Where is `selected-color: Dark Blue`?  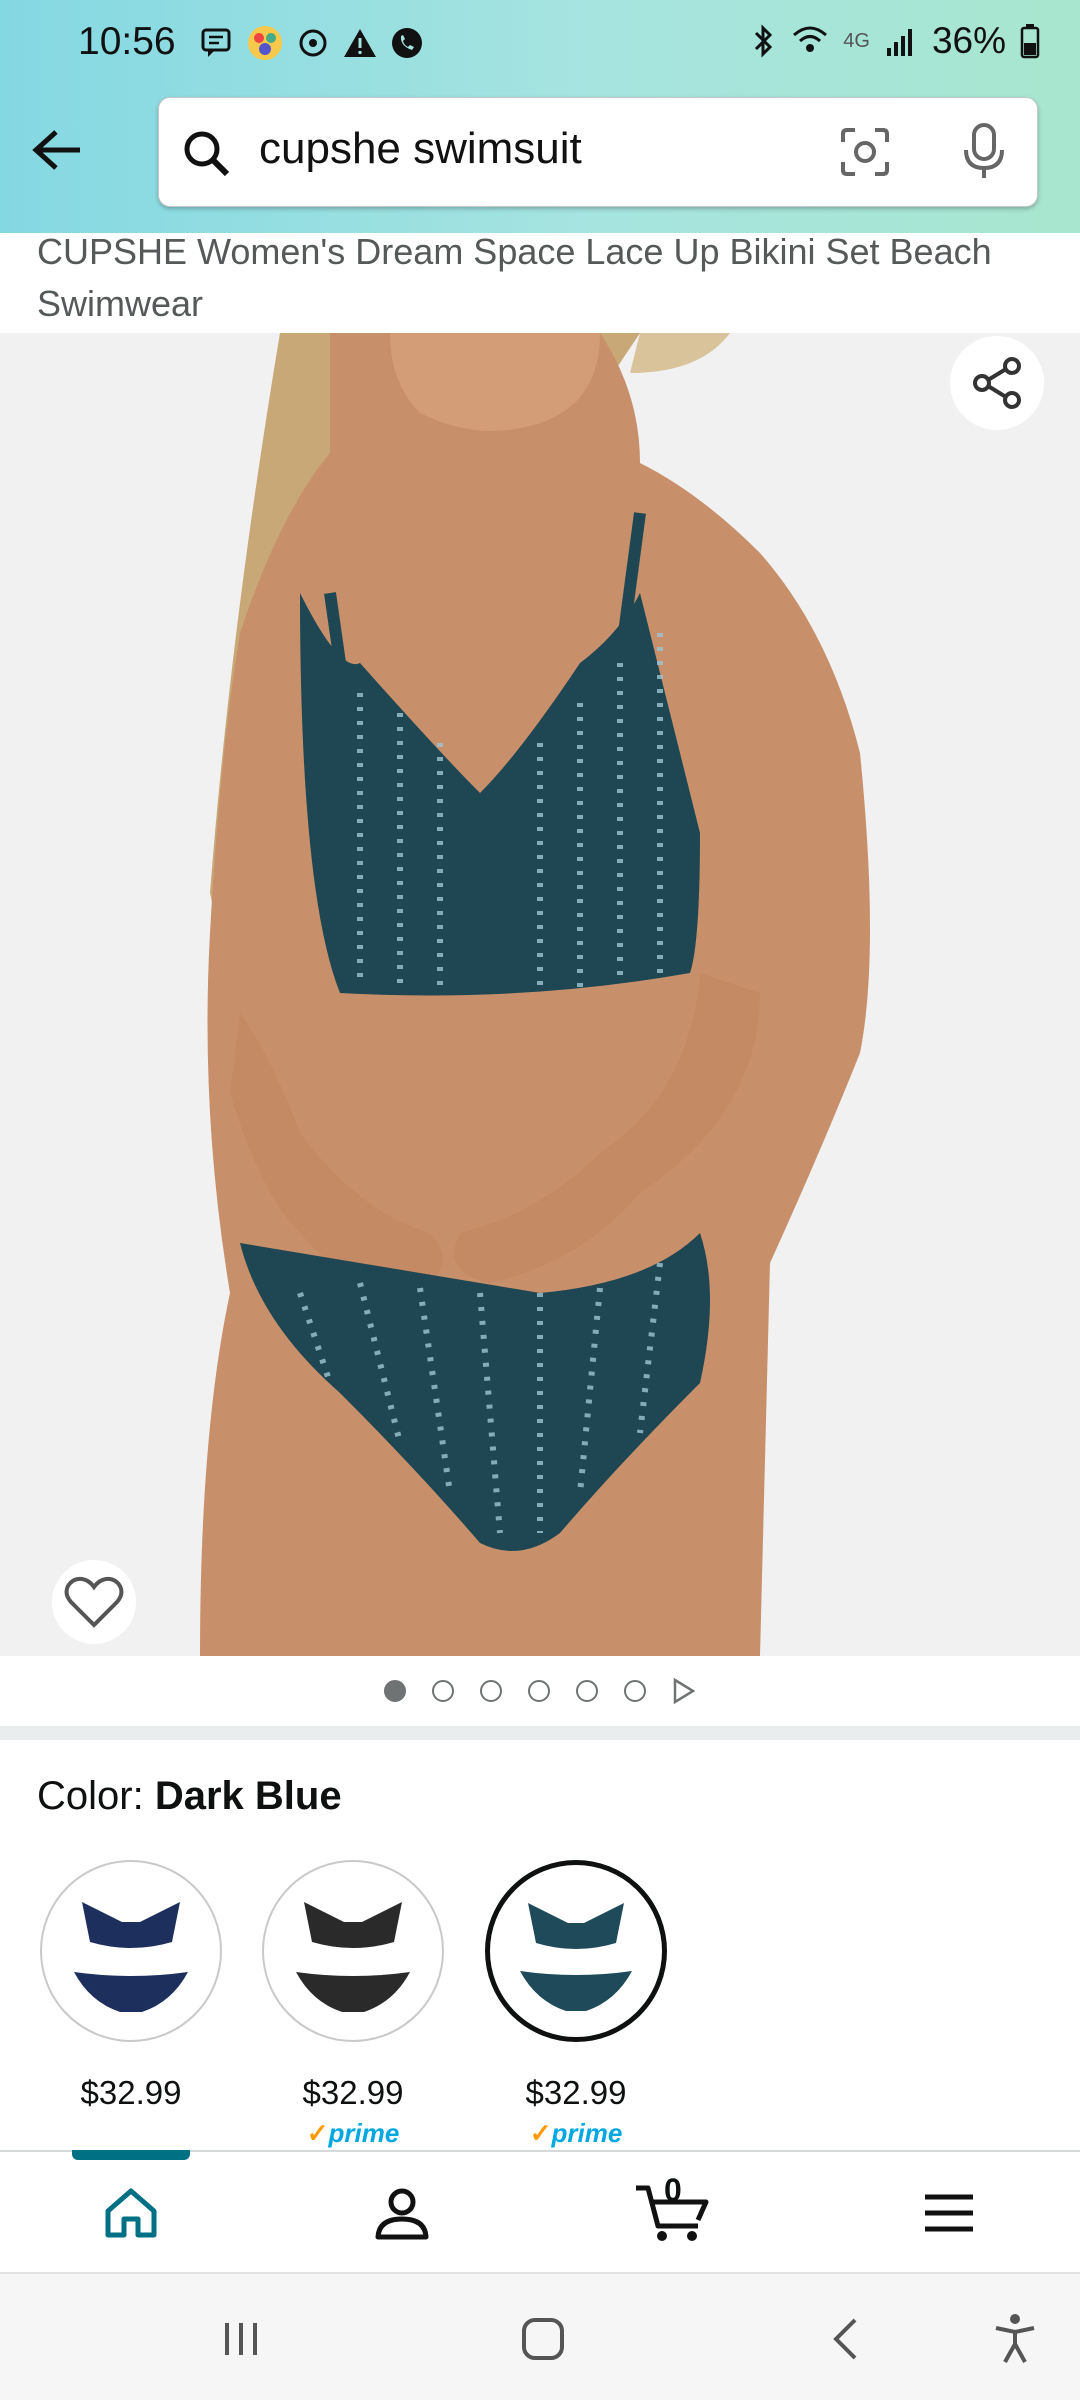
selected-color: Dark Blue is located at coordinates (248, 1796).